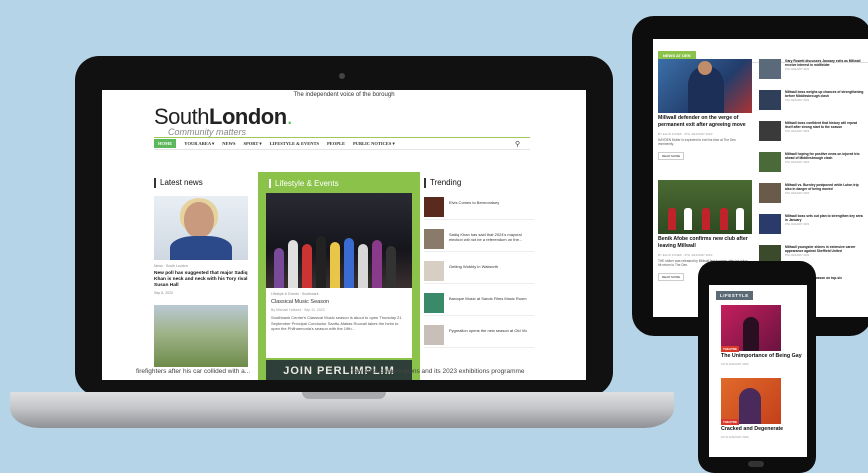 This screenshot has width=868, height=473. I want to click on phone-story-date-1: 12TH JANUARY 2023, so click(735, 364).